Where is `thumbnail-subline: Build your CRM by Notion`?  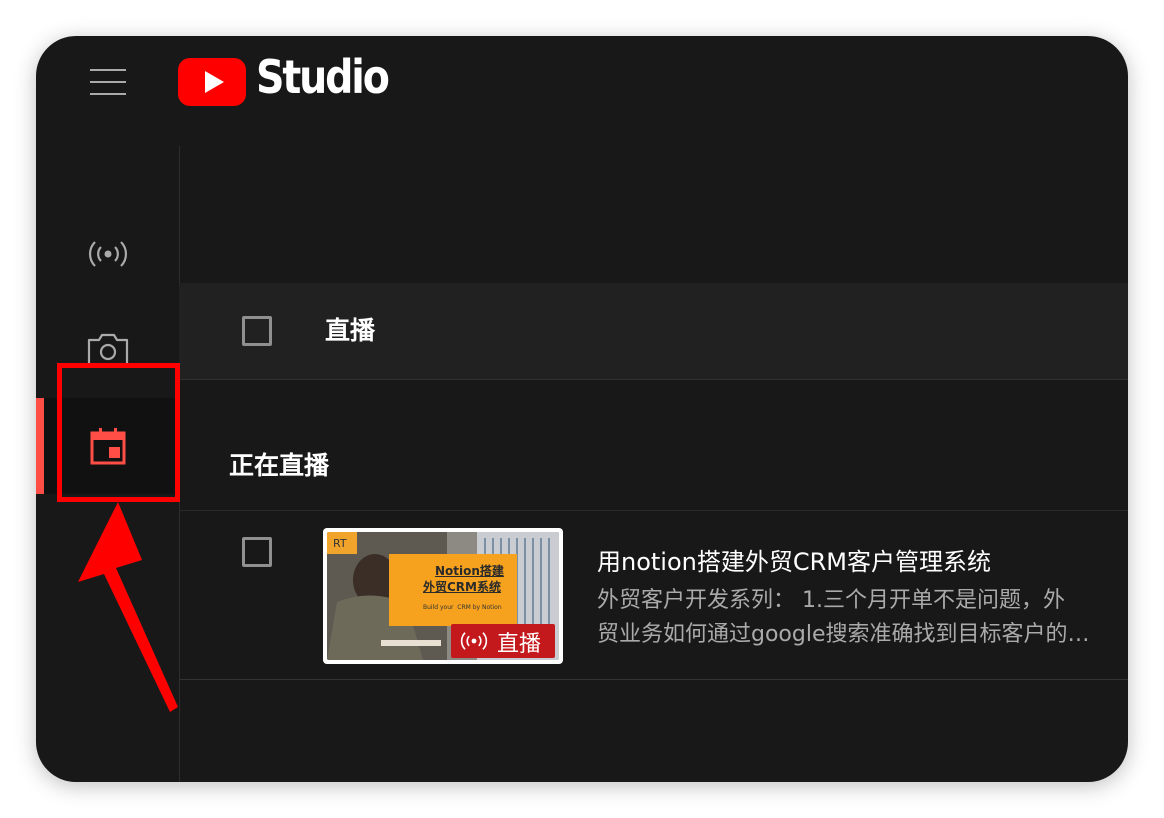 thumbnail-subline: Build your CRM by Notion is located at coordinates (462, 607).